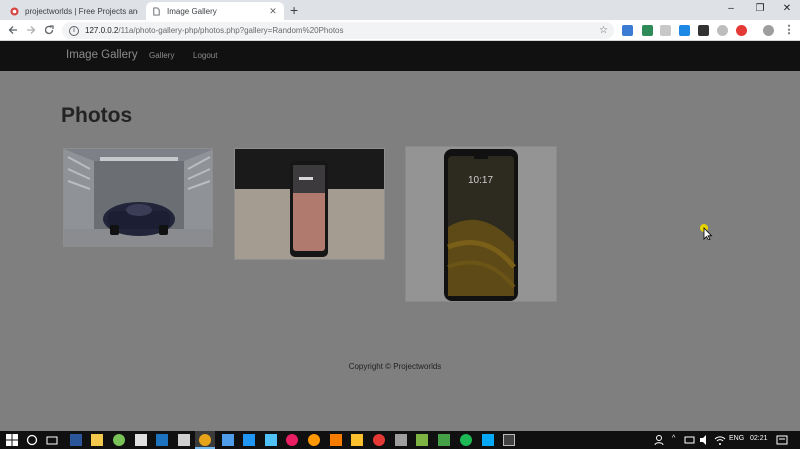  What do you see at coordinates (74, 30) in the screenshot?
I see `site-info-icon: i` at bounding box center [74, 30].